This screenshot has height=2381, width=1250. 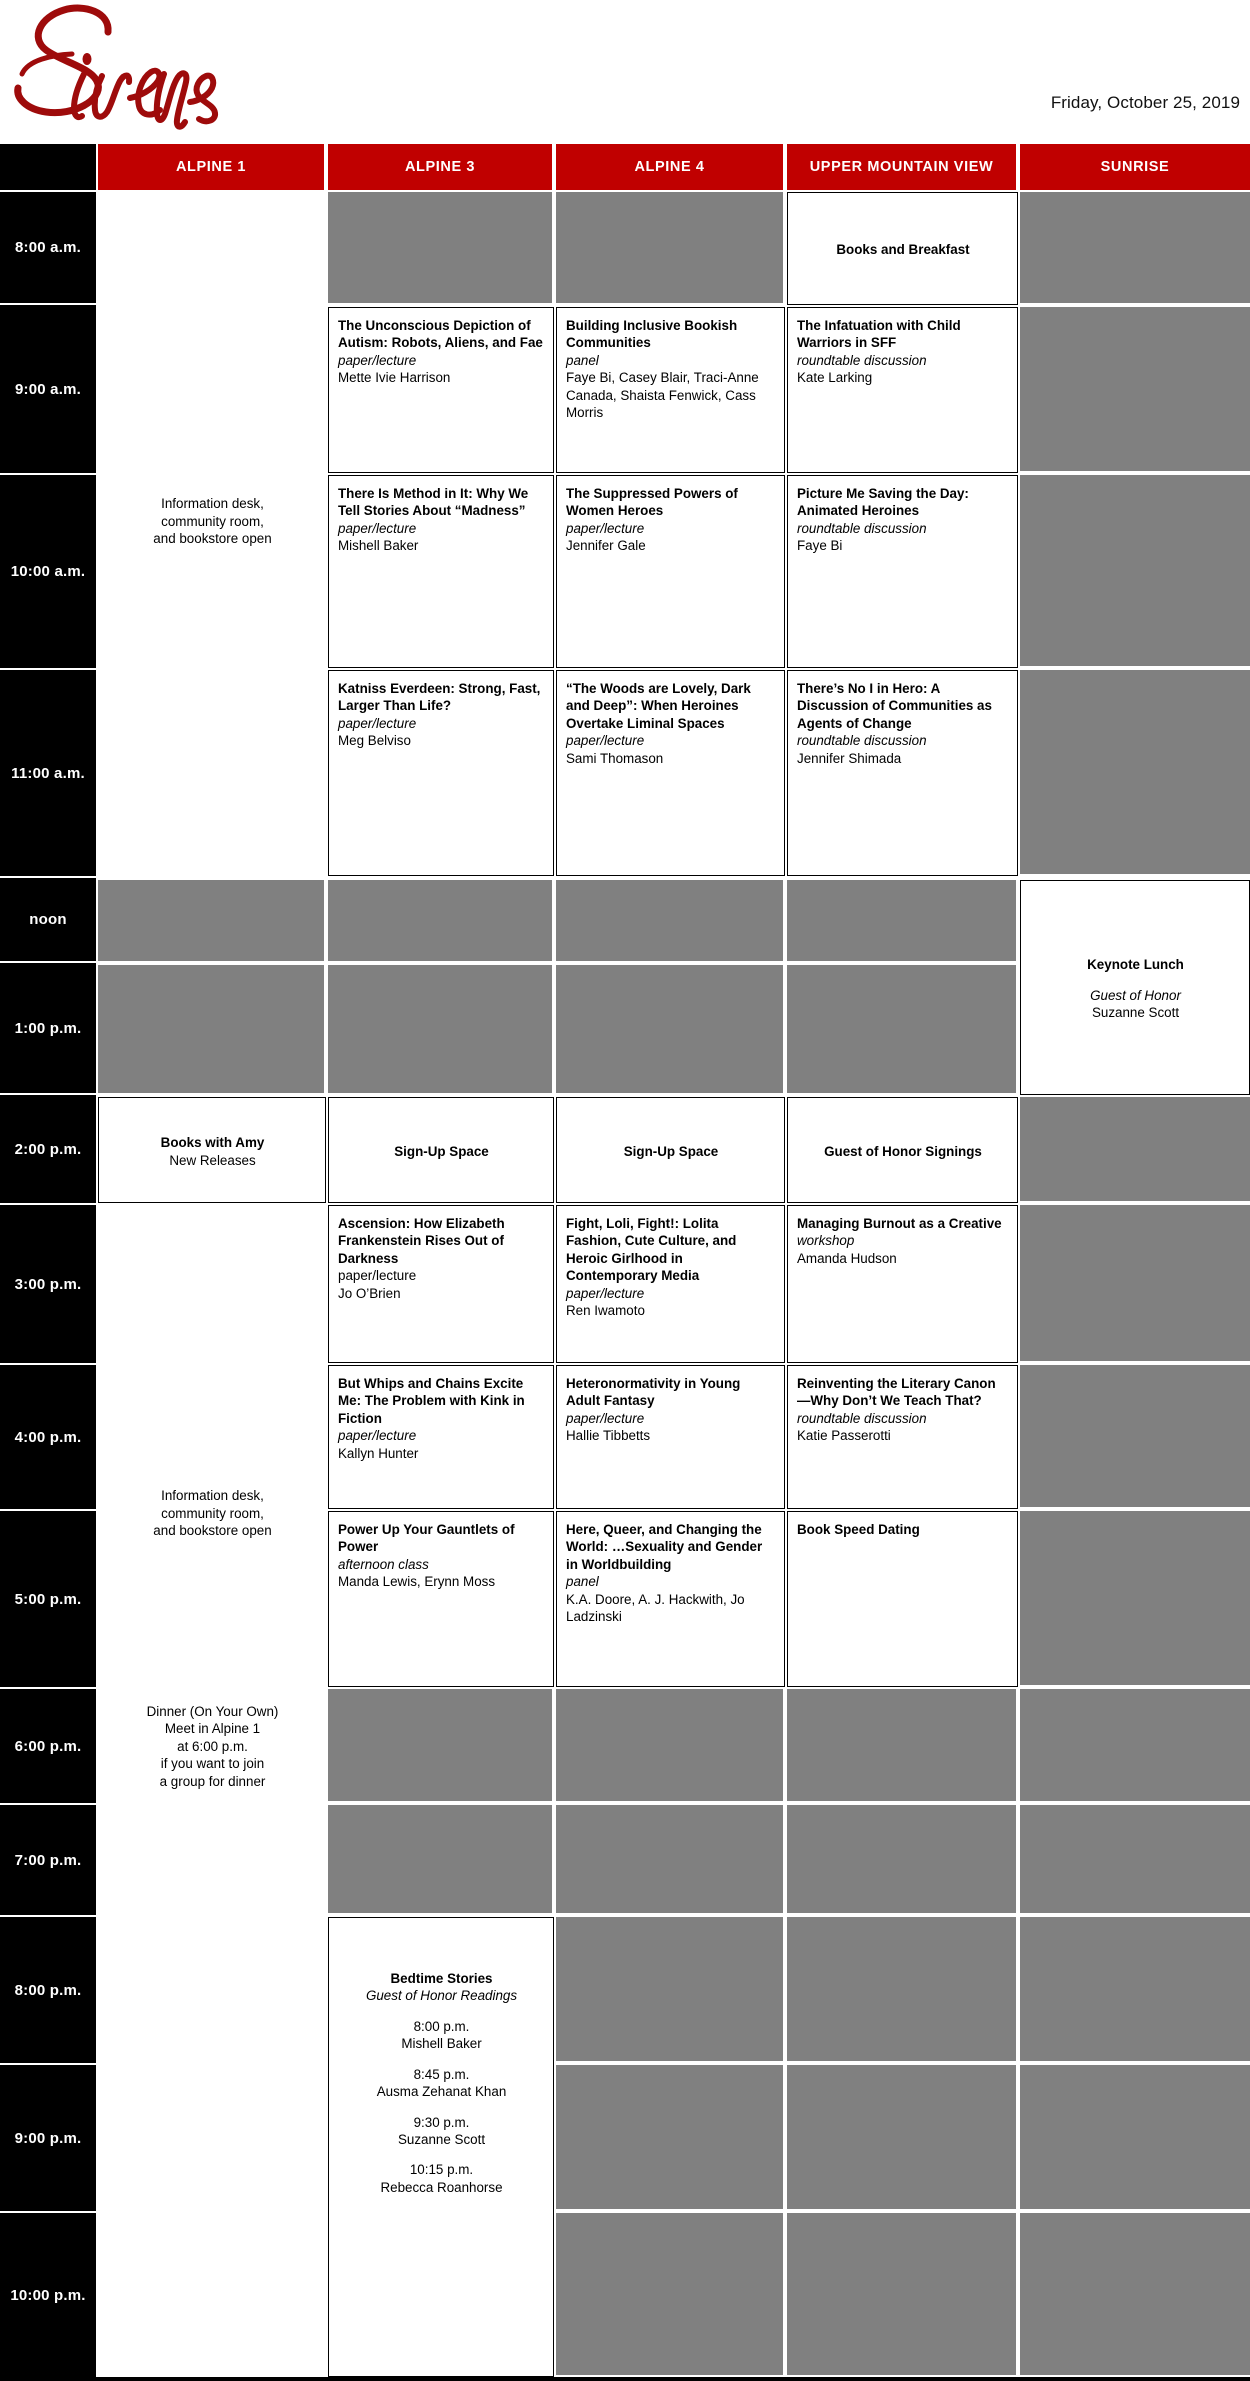 I want to click on session-type: roundtable discussion, so click(x=862, y=360).